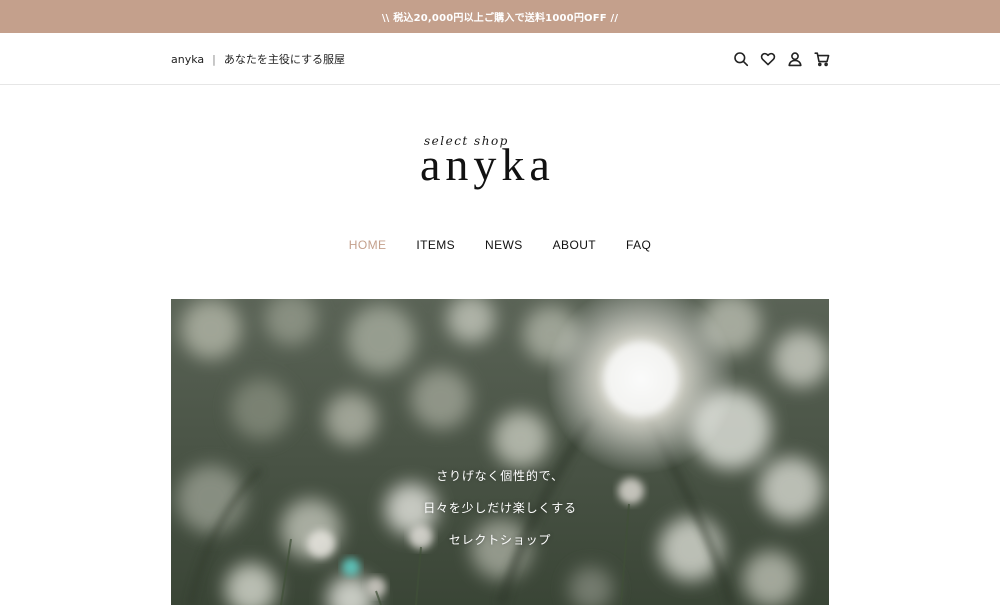 Image resolution: width=1000 pixels, height=605 pixels. I want to click on header-tagline: anyka | あなたを主役にする服屋, so click(258, 59).